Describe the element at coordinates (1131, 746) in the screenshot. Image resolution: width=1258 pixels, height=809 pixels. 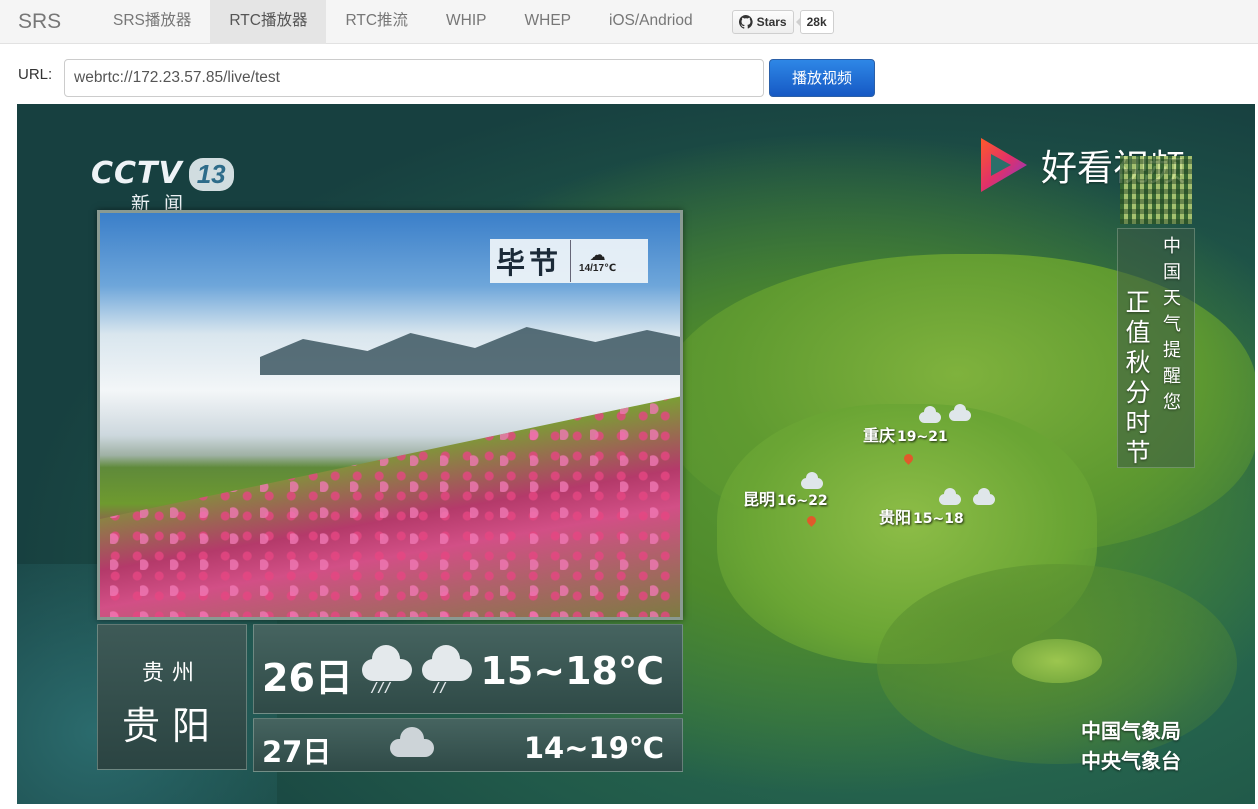
I see `weather-agency: 中国气象局 中央气象台` at that location.